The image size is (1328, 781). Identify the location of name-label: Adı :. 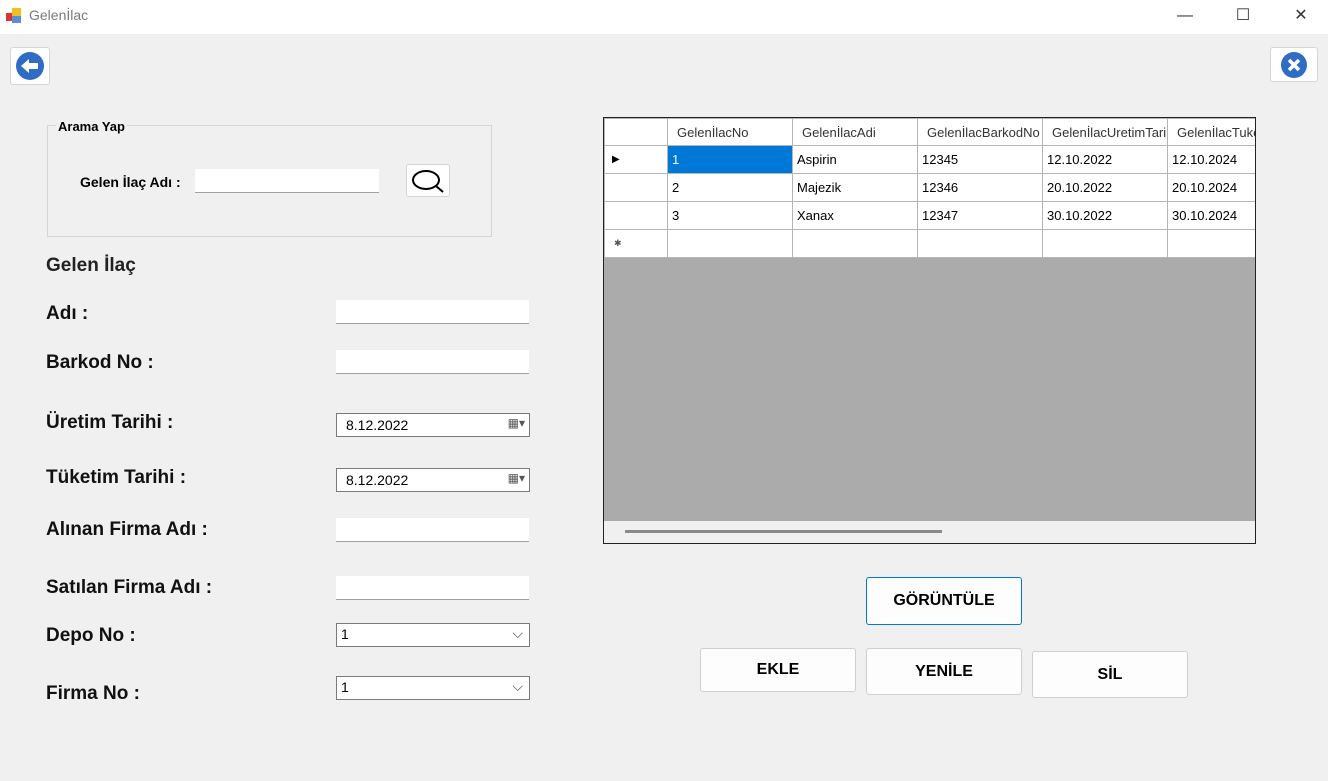
(67, 313).